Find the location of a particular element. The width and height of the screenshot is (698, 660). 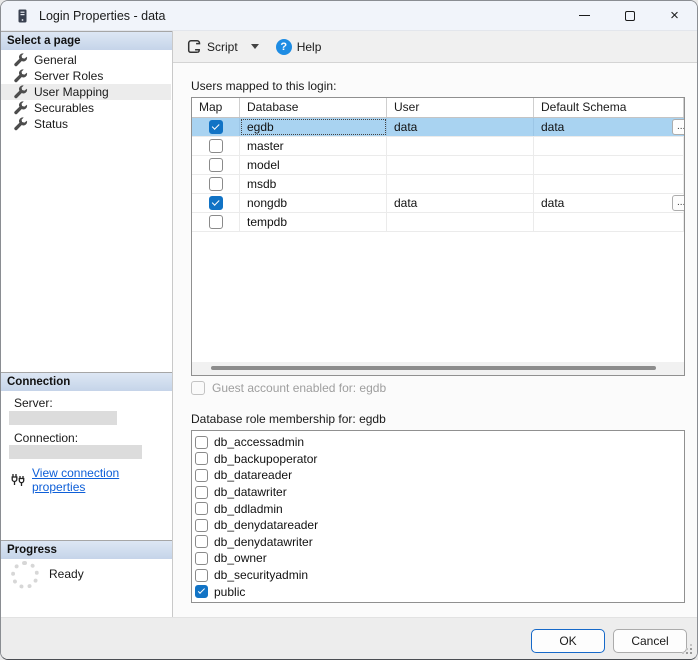

cell-database: msdb is located at coordinates (313, 184).